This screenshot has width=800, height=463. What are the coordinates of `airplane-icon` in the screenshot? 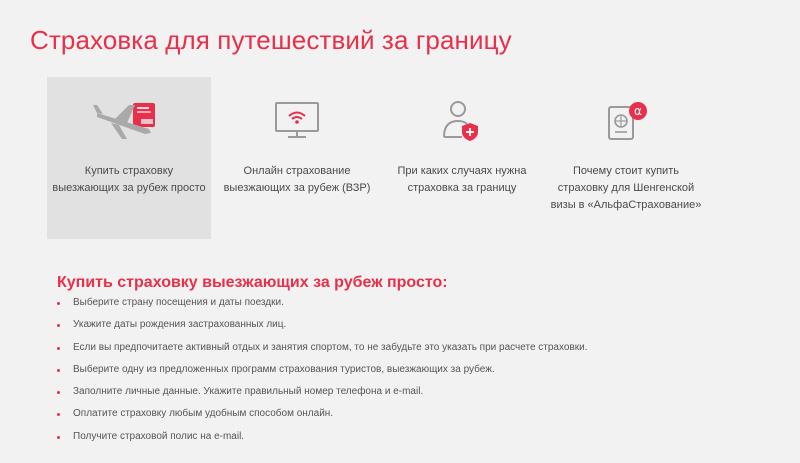 It's located at (129, 121).